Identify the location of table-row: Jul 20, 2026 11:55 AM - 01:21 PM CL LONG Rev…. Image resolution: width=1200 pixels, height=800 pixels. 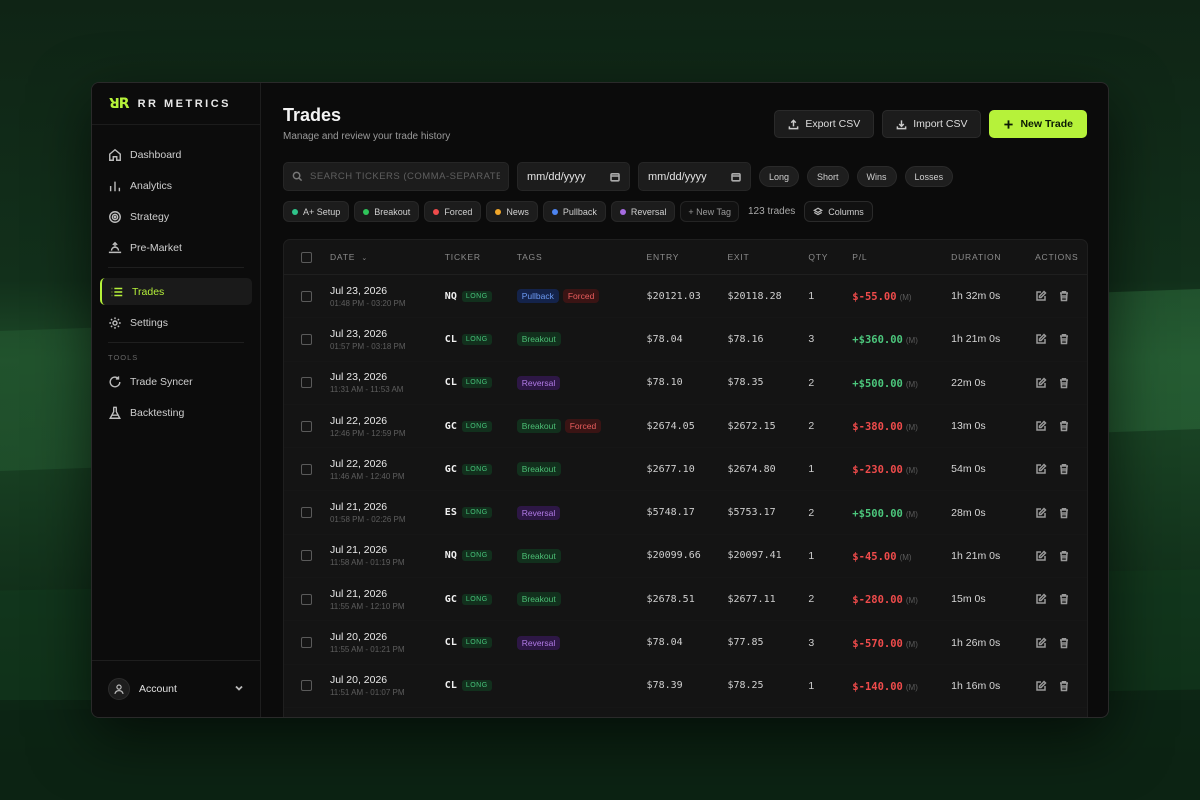
(685, 643).